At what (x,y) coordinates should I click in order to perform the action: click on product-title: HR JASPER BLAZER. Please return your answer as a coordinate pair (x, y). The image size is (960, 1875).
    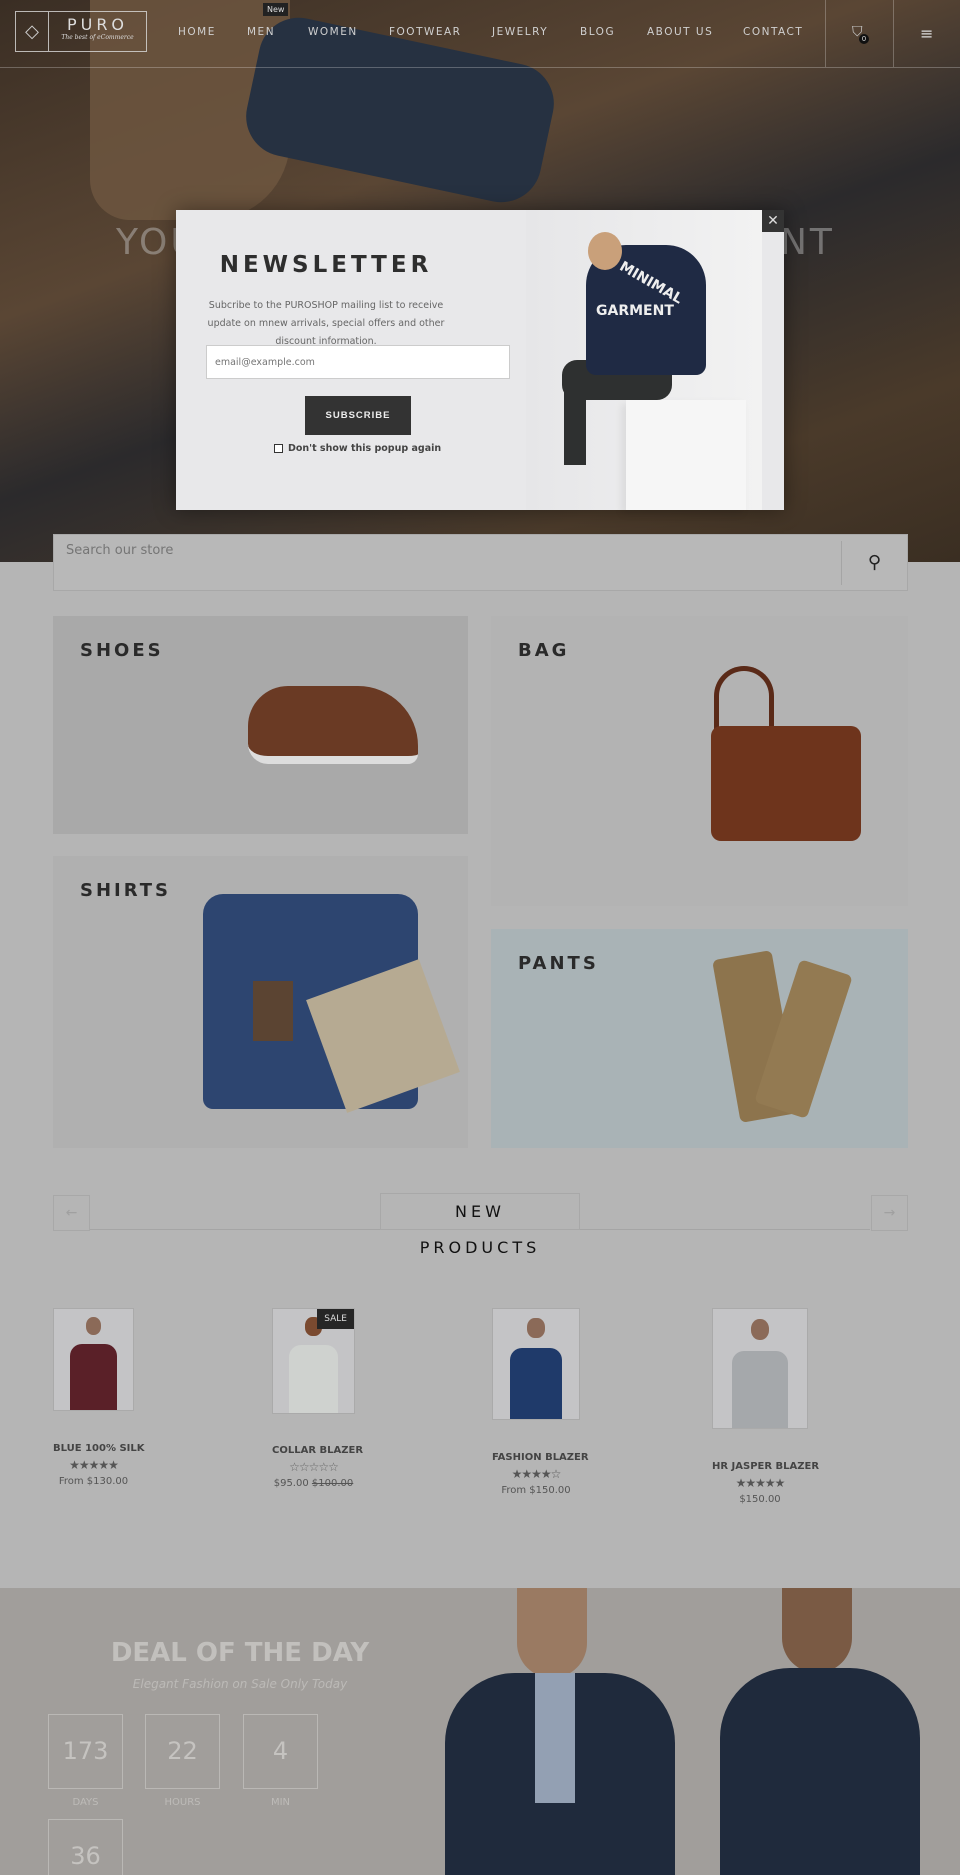
    Looking at the image, I should click on (765, 1466).